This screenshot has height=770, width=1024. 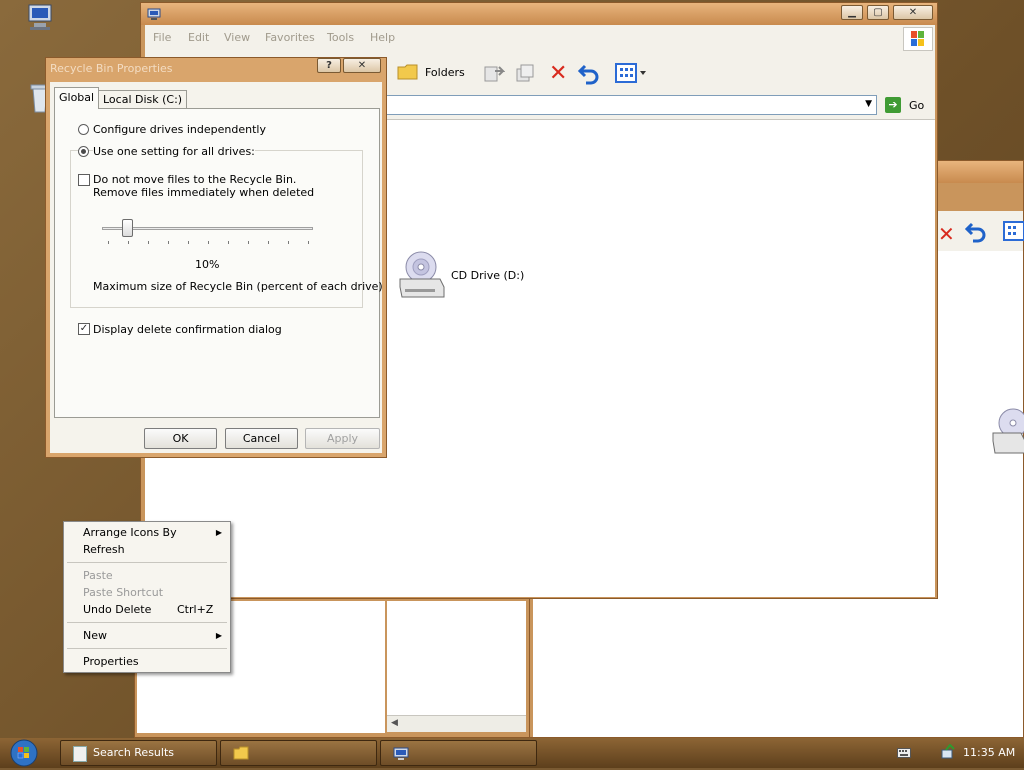 I want to click on go-arrow-icon: ➔, so click(x=893, y=105).